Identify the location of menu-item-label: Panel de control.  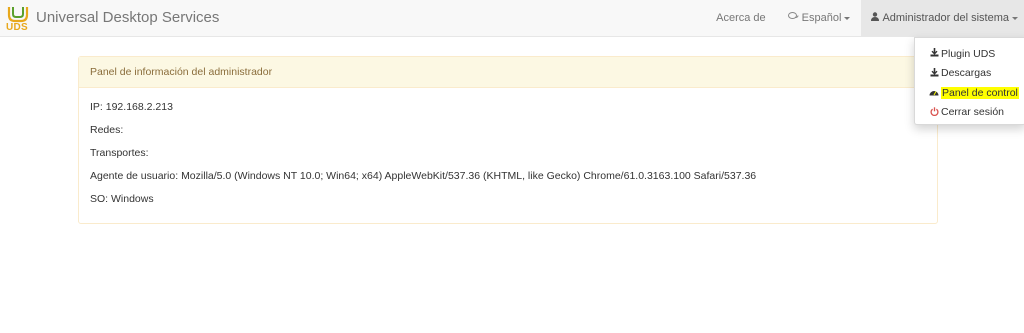
(980, 92).